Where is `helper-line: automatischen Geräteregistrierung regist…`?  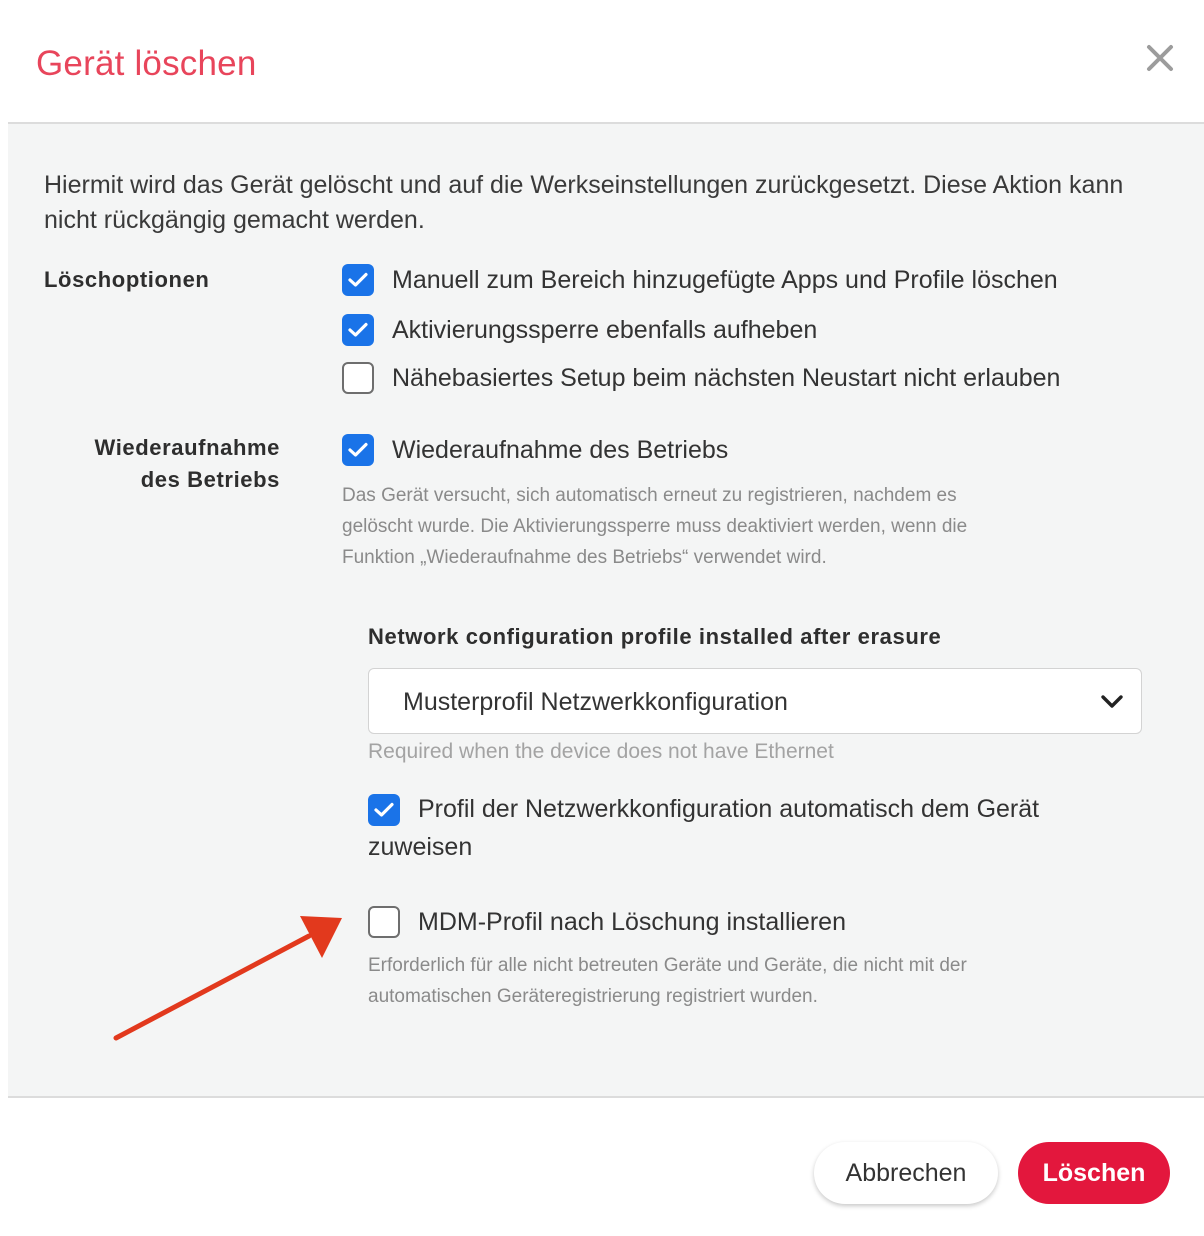
helper-line: automatischen Geräteregistrierung regist… is located at coordinates (593, 996).